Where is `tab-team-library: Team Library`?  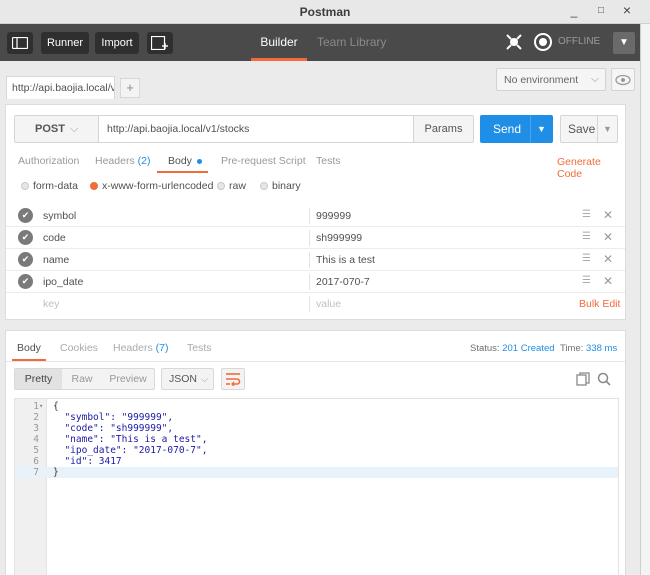
tab-team-library: Team Library is located at coordinates (351, 42).